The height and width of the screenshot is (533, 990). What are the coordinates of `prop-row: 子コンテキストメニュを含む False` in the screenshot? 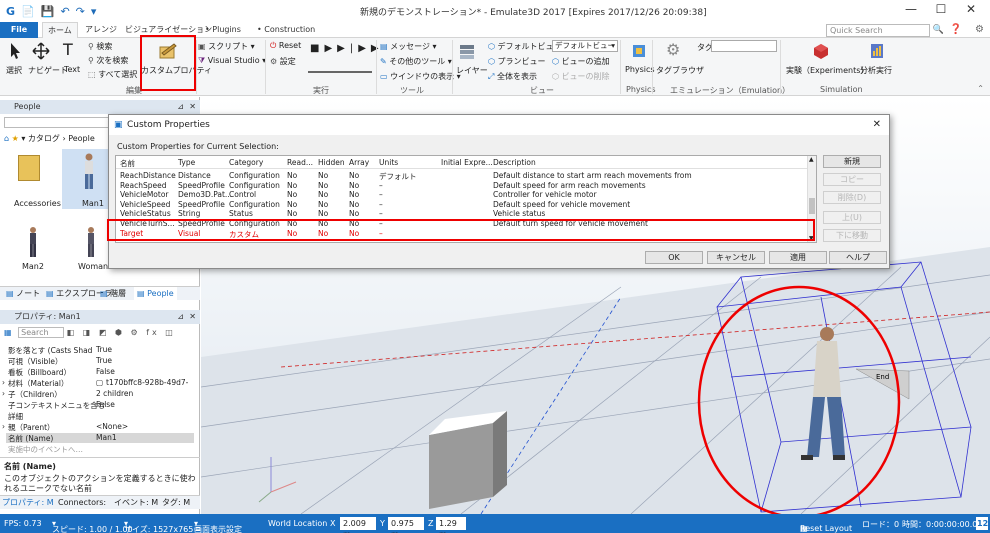 It's located at (100, 405).